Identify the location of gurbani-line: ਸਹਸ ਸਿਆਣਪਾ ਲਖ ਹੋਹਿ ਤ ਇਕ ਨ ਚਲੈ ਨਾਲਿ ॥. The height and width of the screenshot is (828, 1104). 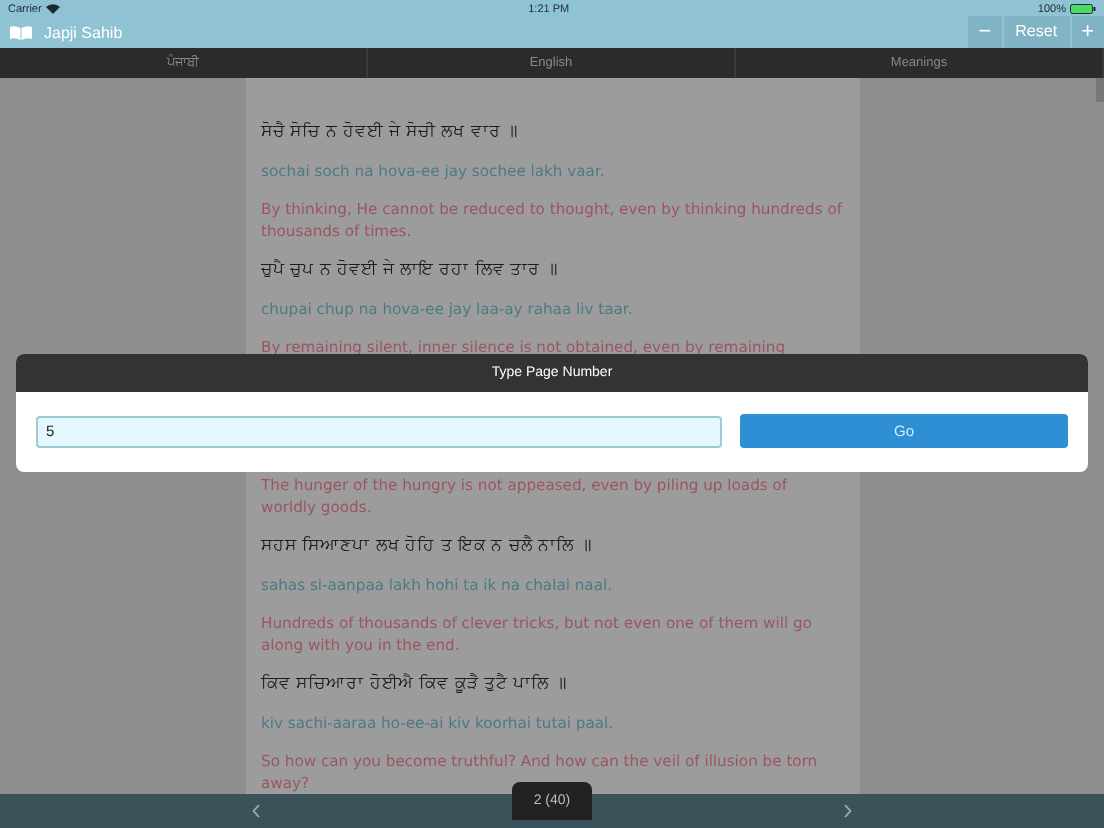
(427, 546).